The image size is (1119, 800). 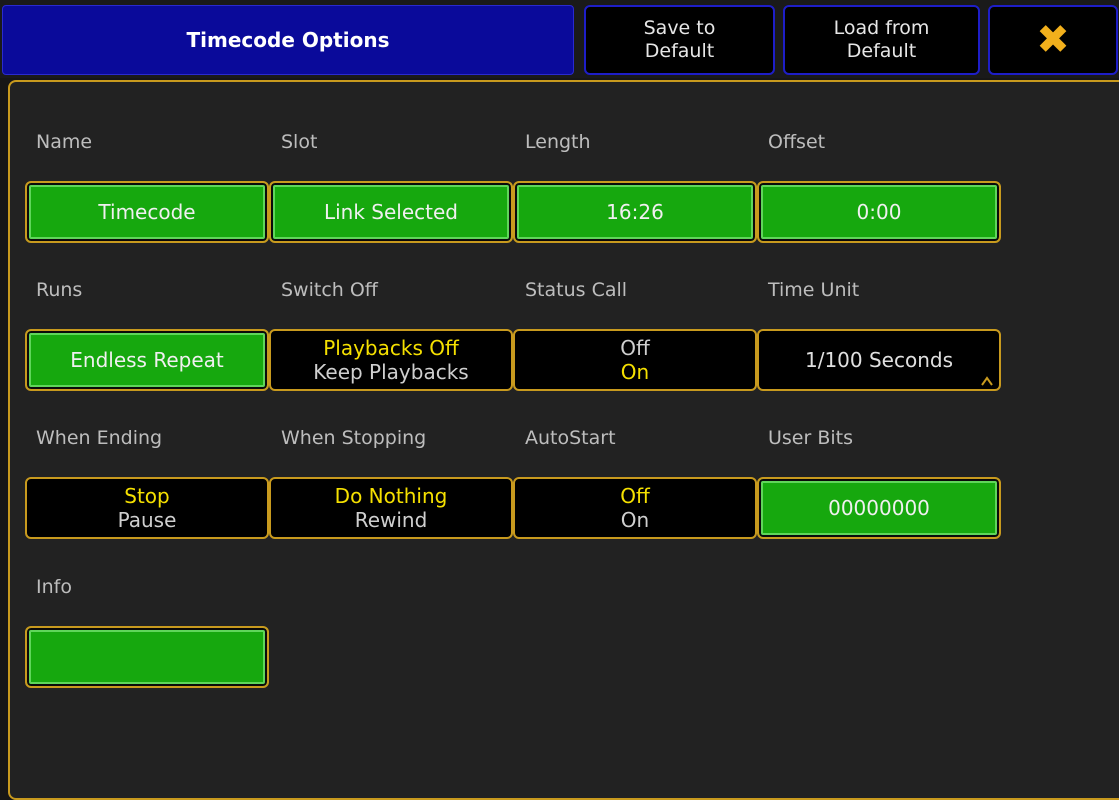 I want to click on load-from-default-button: Load from Default, so click(x=881, y=40).